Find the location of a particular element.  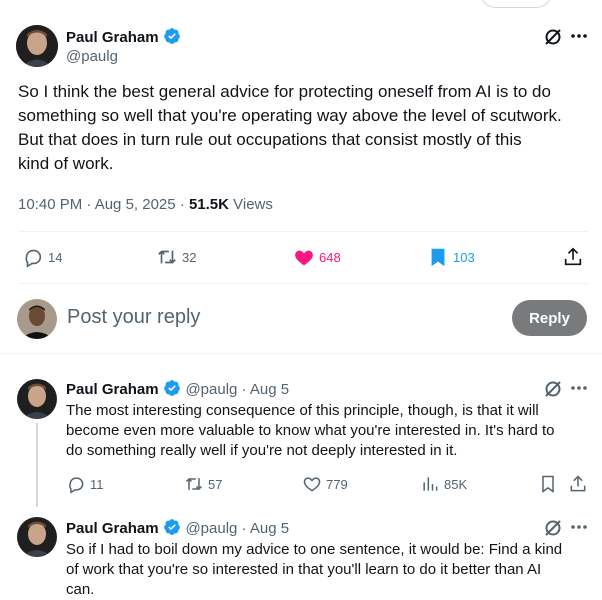

views-count: 85K is located at coordinates (456, 484).